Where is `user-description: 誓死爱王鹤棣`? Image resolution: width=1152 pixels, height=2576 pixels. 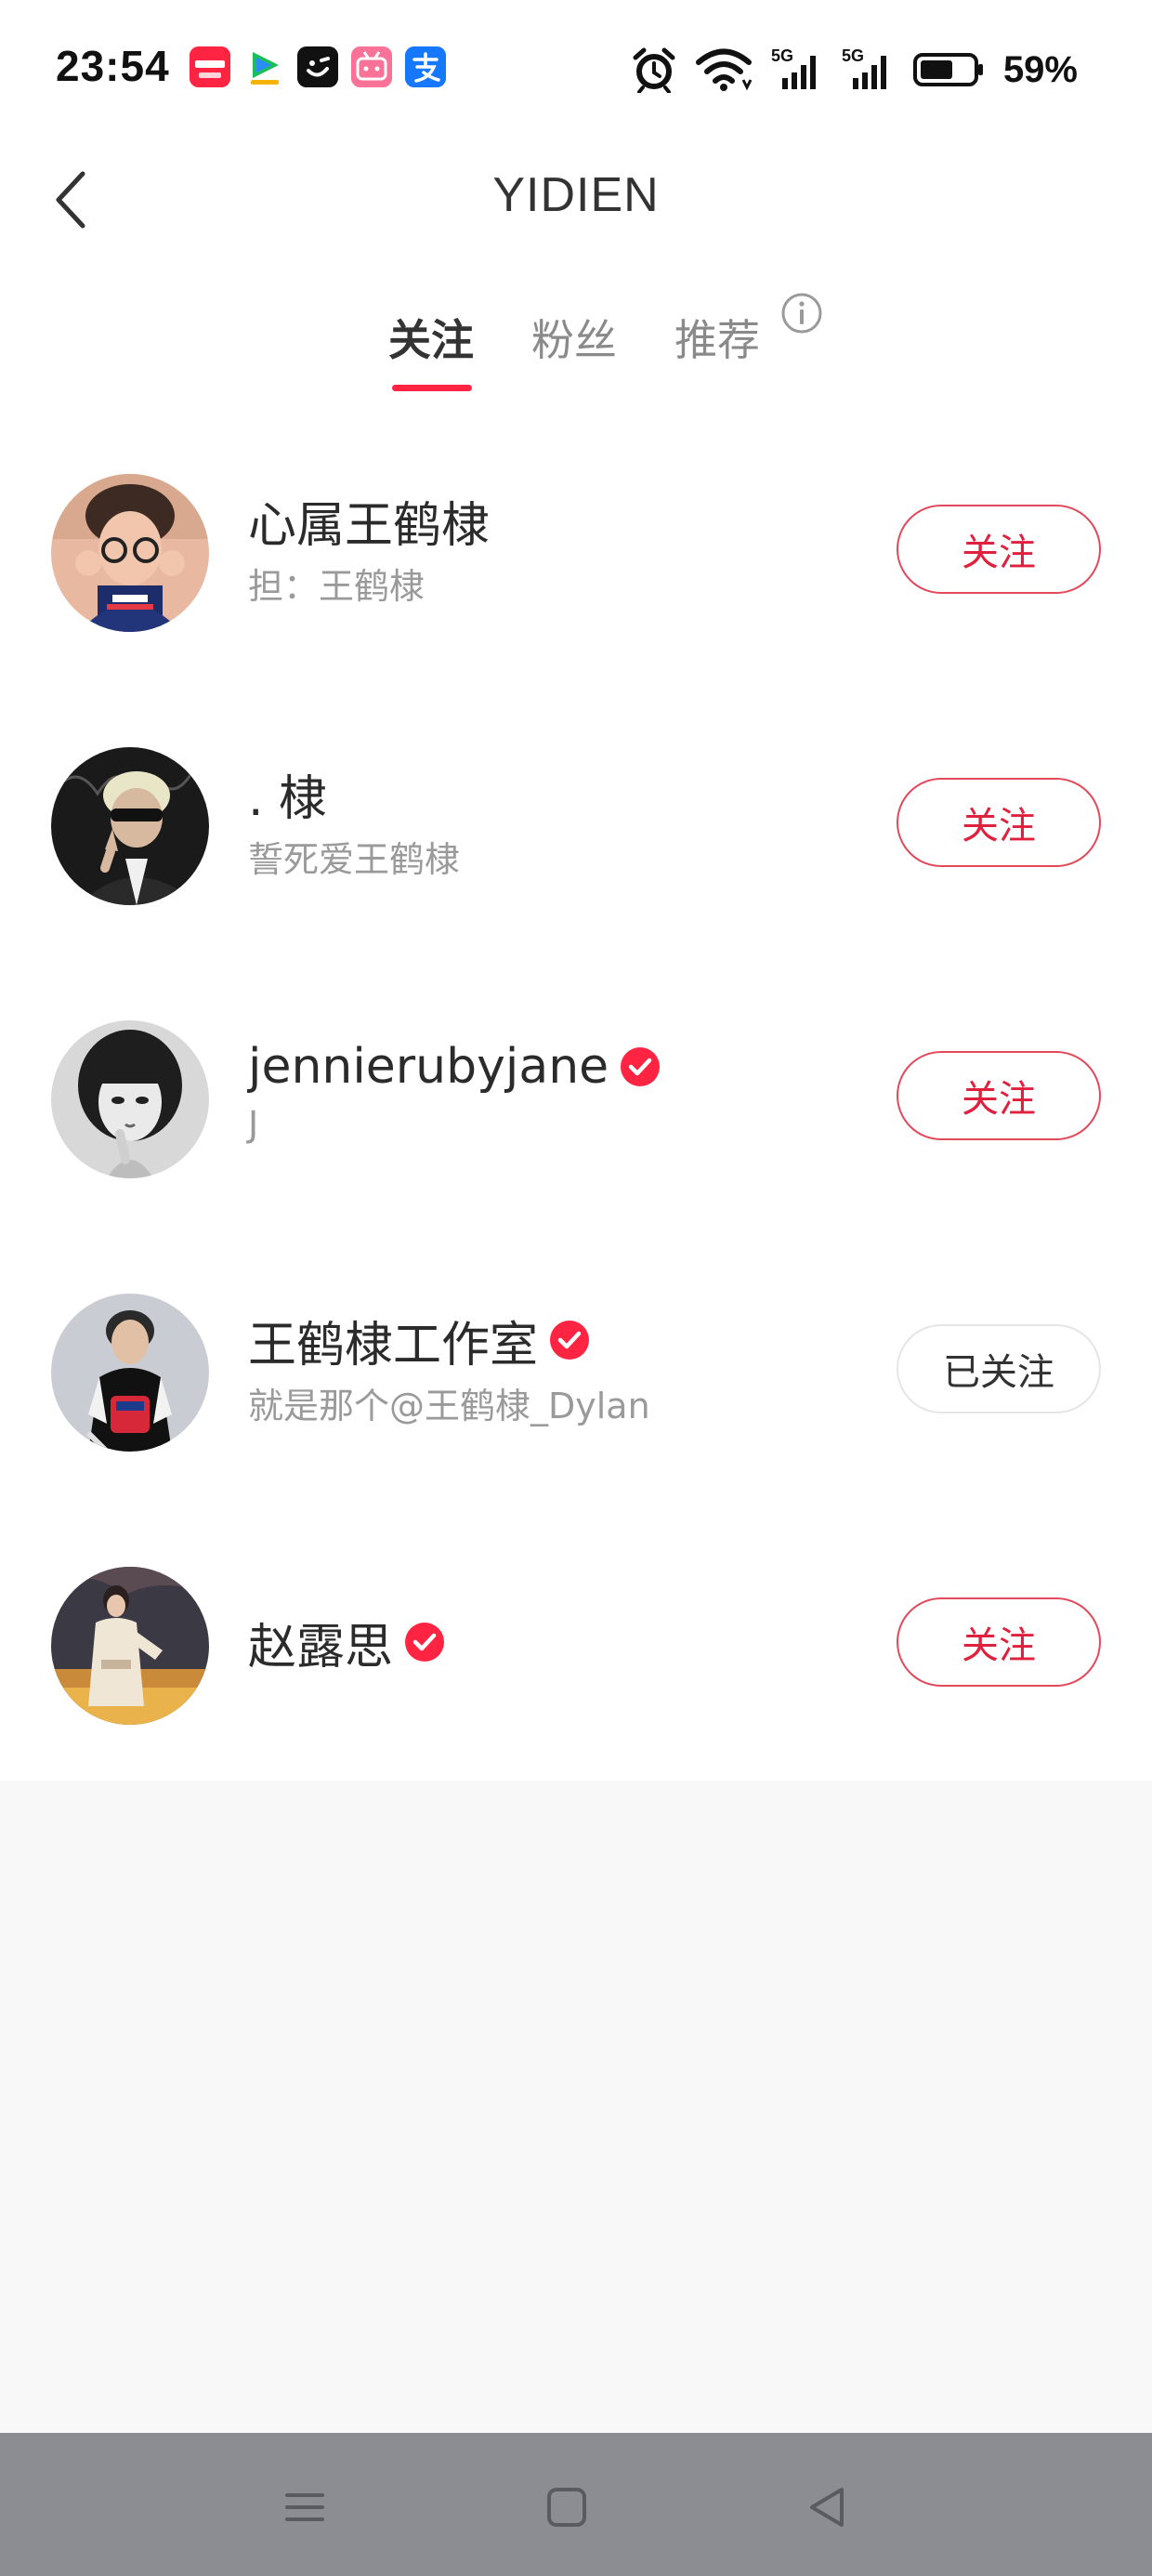
user-description: 誓死爱王鹤棣 is located at coordinates (354, 859).